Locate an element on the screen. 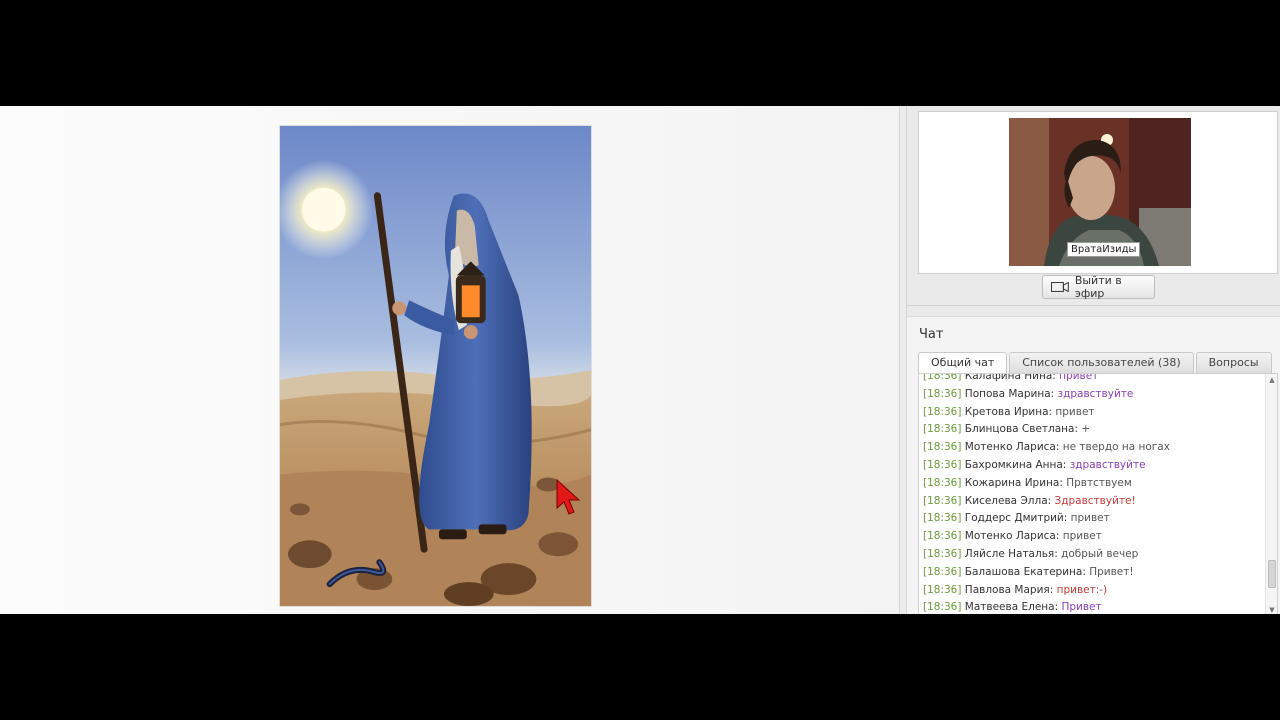 The height and width of the screenshot is (720, 1280). chat-message: [18:36] Бахромкина Анна: здравствуйте is located at coordinates (1093, 466).